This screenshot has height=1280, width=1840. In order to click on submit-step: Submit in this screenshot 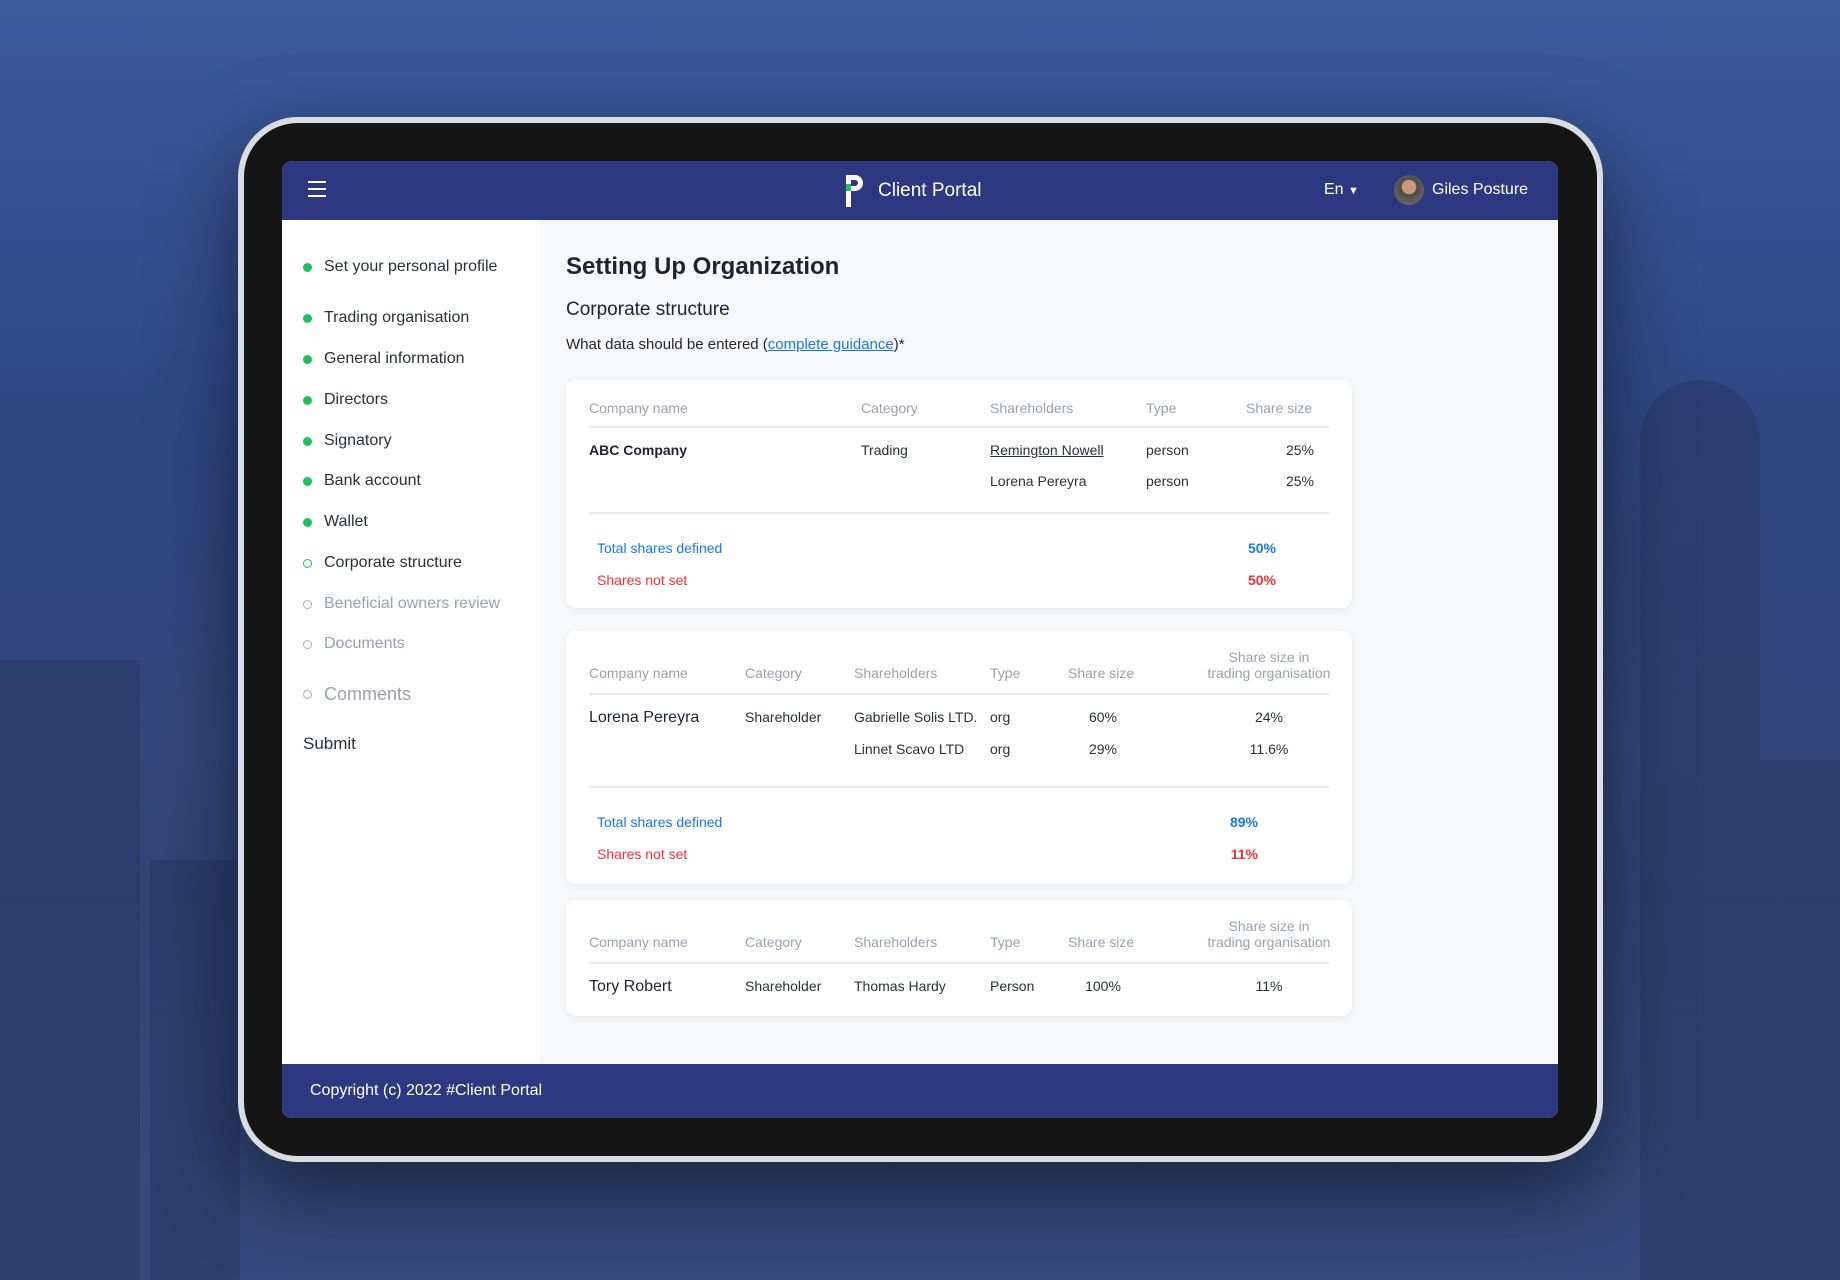, I will do `click(329, 744)`.